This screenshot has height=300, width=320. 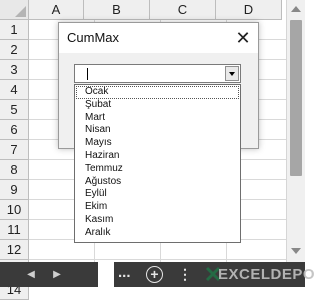 What do you see at coordinates (14, 50) in the screenshot?
I see `row-header: 2` at bounding box center [14, 50].